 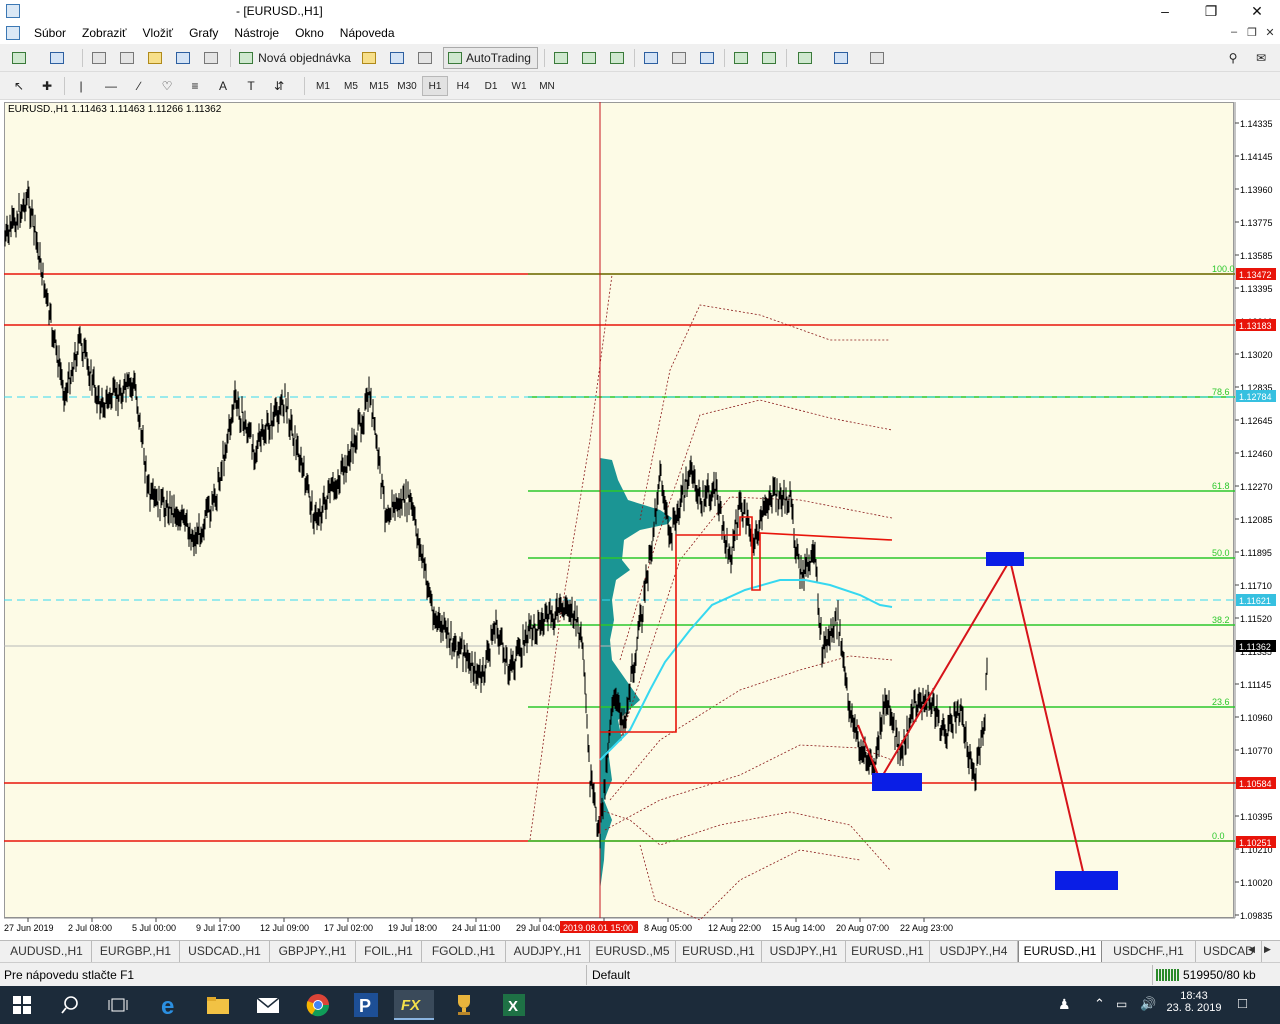 What do you see at coordinates (19, 86) in the screenshot?
I see `cursor-icon: ↖` at bounding box center [19, 86].